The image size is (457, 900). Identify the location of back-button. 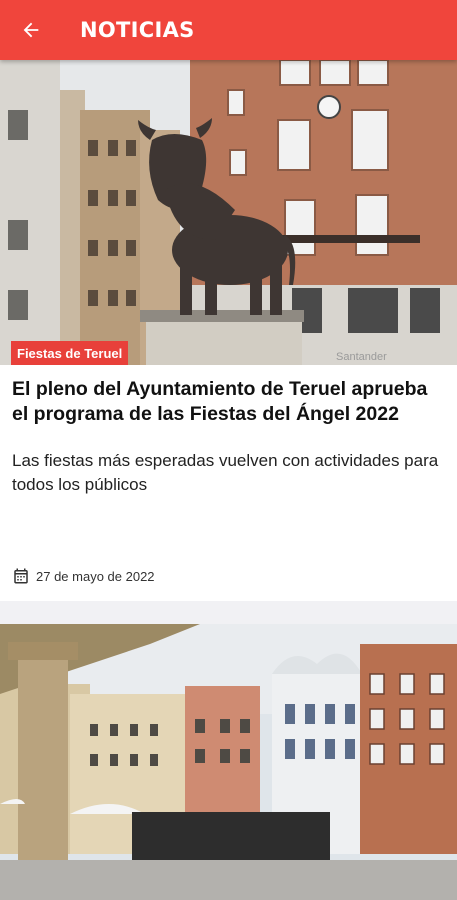
(31, 30).